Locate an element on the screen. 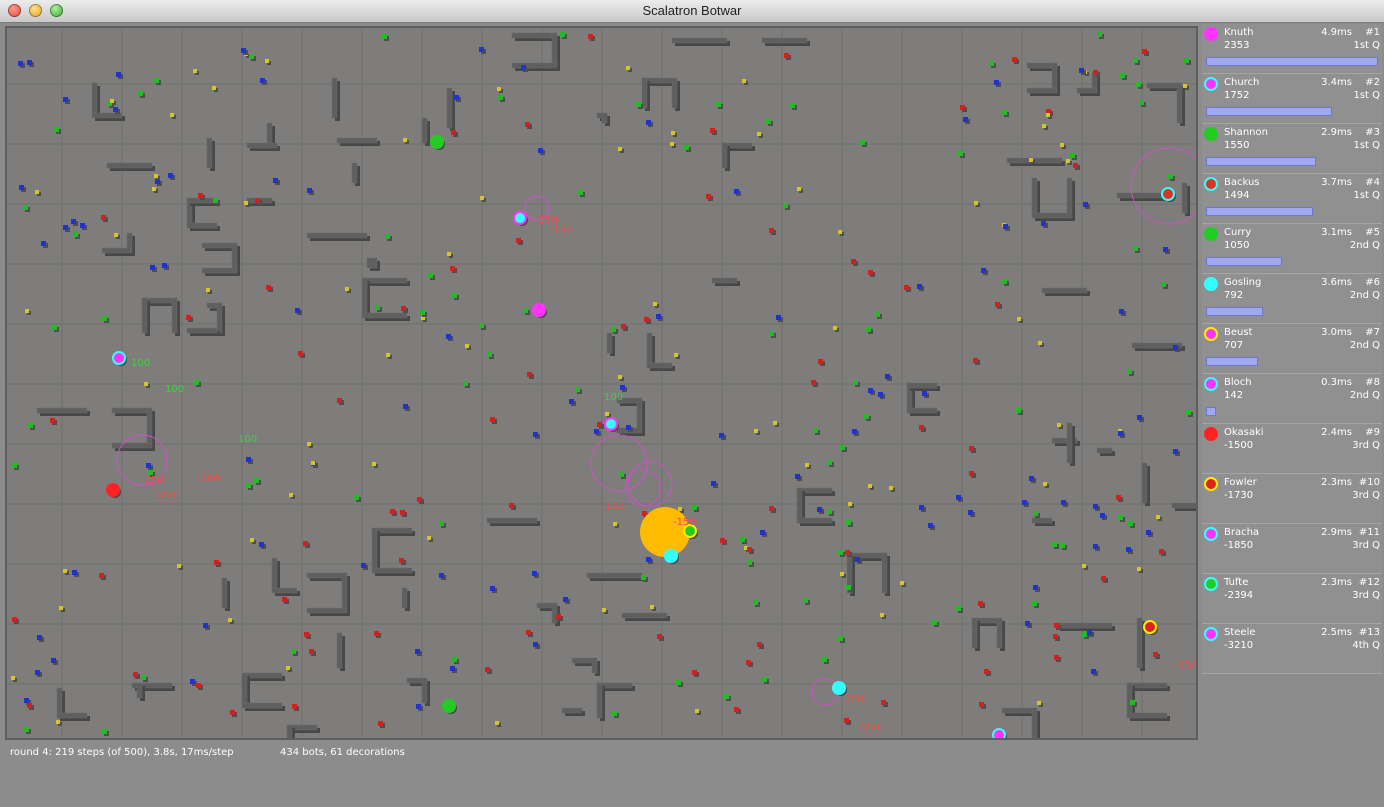 Image resolution: width=1384 pixels, height=807 pixels. score-popup-label: 100 is located at coordinates (247, 439).